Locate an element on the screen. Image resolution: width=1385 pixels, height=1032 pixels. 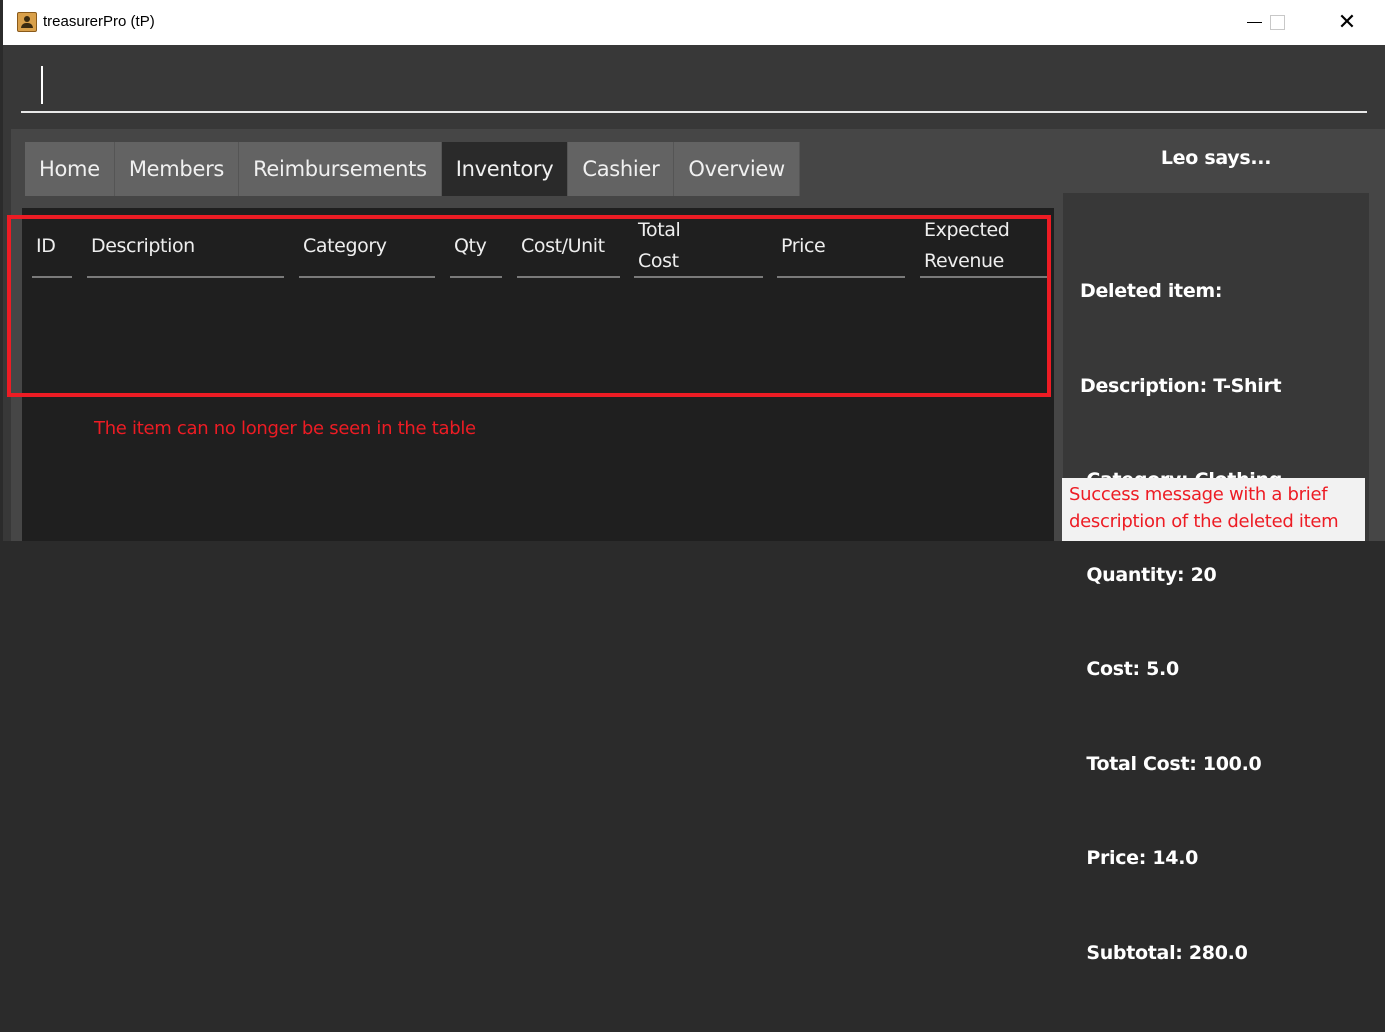
window-title: treasurerPro (tP) is located at coordinates (99, 21).